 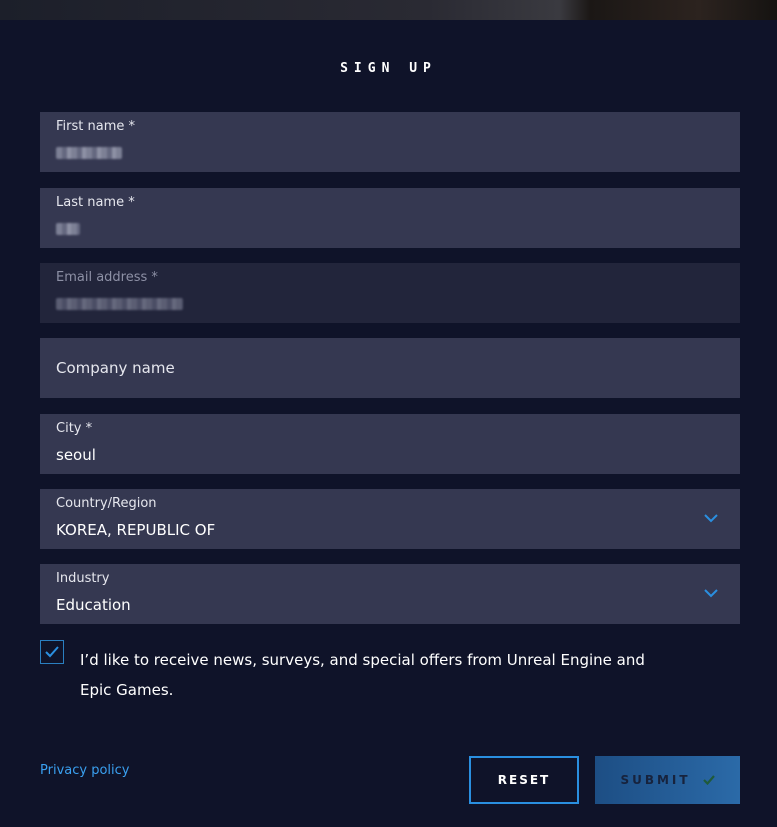 What do you see at coordinates (655, 780) in the screenshot?
I see `submit-label: SUBMIT` at bounding box center [655, 780].